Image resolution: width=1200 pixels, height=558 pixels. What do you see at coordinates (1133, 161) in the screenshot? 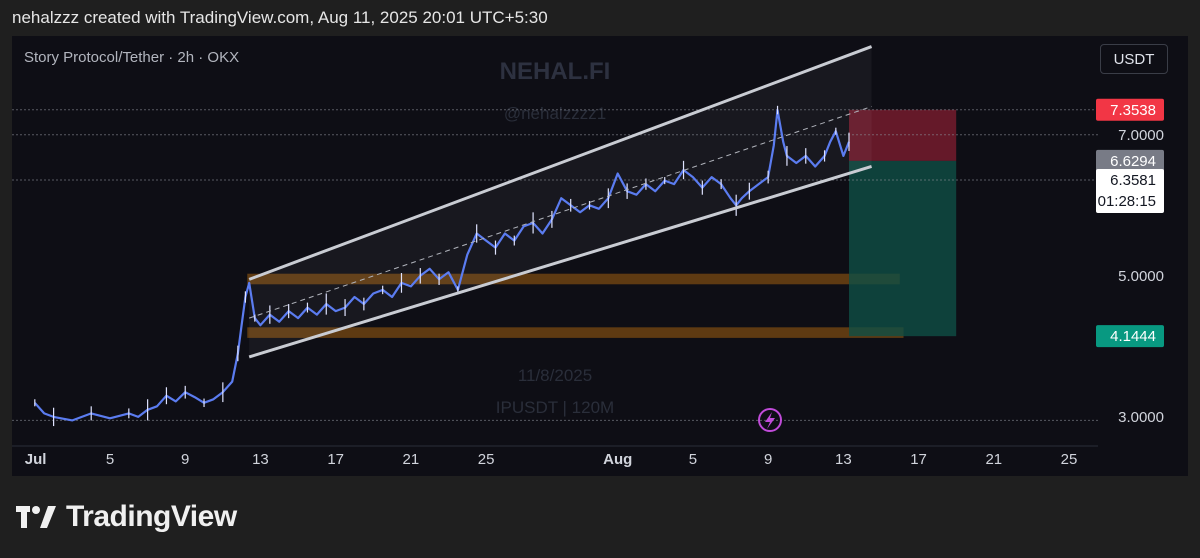
I see `price-tag-label: 6.6294` at bounding box center [1133, 161].